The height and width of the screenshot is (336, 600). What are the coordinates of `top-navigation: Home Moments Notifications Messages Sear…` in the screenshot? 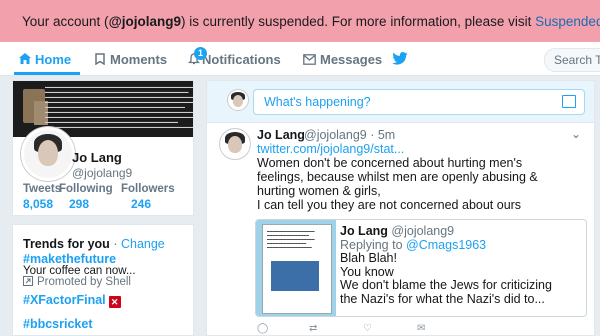 It's located at (300, 59).